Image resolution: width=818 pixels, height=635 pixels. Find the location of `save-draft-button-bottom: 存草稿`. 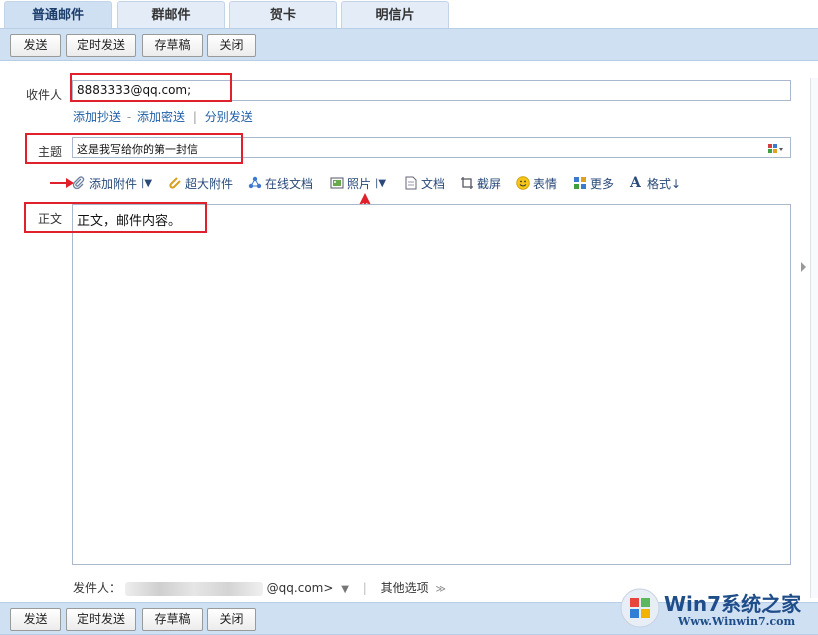

save-draft-button-bottom: 存草稿 is located at coordinates (172, 619).